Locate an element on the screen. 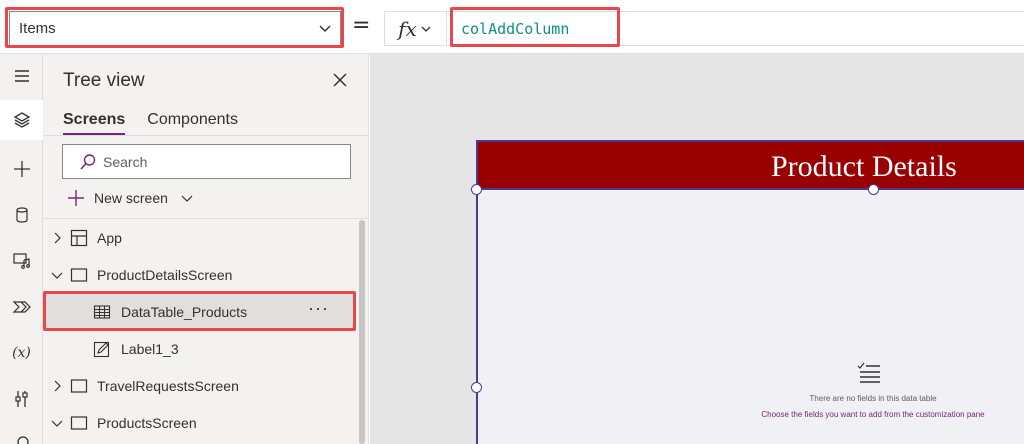  checklist-icon is located at coordinates (868, 372).